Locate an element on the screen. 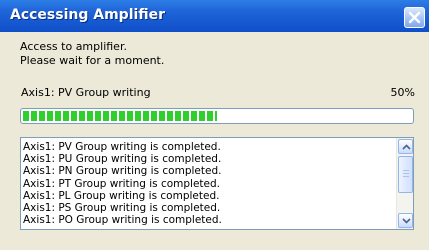  log-line: Axis1: PO Group writing is completed. is located at coordinates (122, 220).